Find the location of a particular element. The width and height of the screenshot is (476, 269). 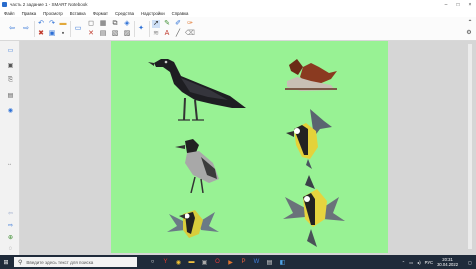

notifications-icon: ▢ is located at coordinates (470, 262).